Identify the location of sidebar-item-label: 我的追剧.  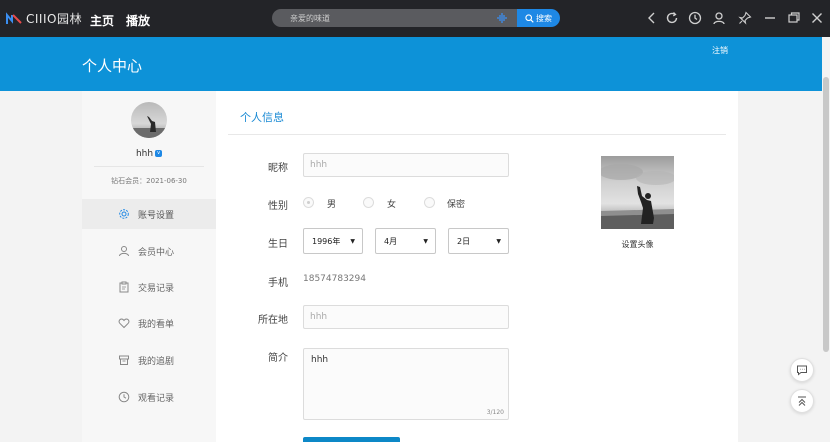
(156, 361).